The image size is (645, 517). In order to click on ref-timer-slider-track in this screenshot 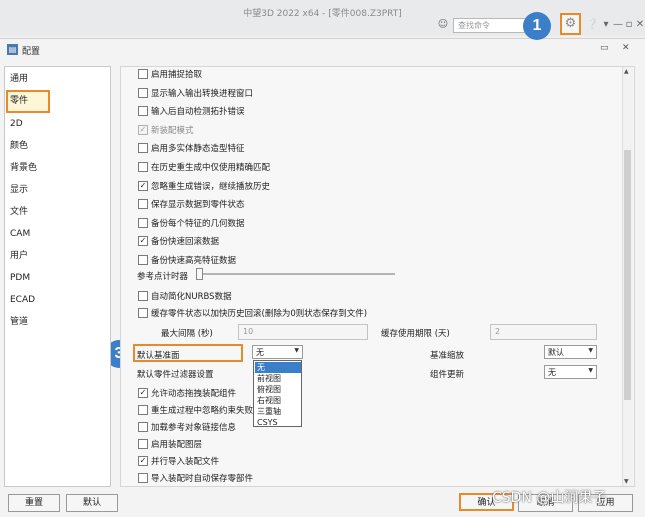, I will do `click(296, 274)`.